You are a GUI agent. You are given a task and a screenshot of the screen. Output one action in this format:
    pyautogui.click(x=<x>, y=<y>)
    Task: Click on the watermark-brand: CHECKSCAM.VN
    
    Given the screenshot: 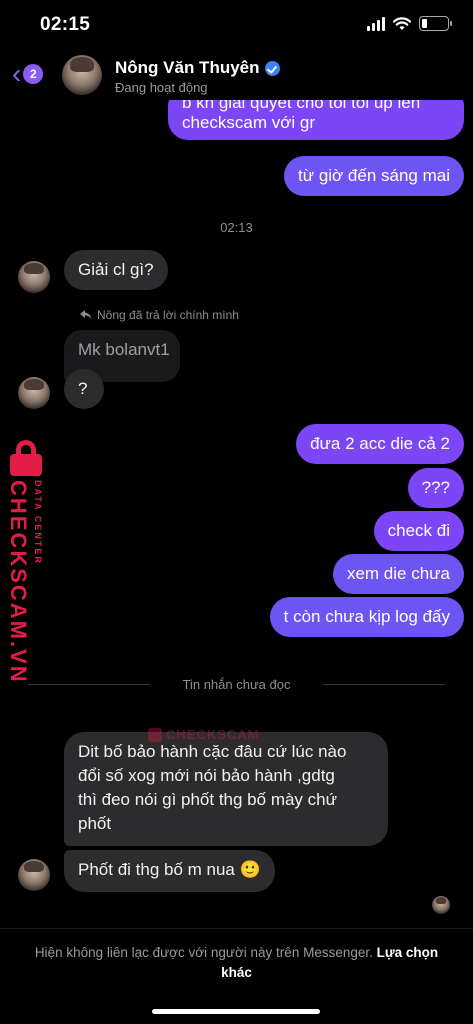 What is the action you would take?
    pyautogui.click(x=18, y=582)
    